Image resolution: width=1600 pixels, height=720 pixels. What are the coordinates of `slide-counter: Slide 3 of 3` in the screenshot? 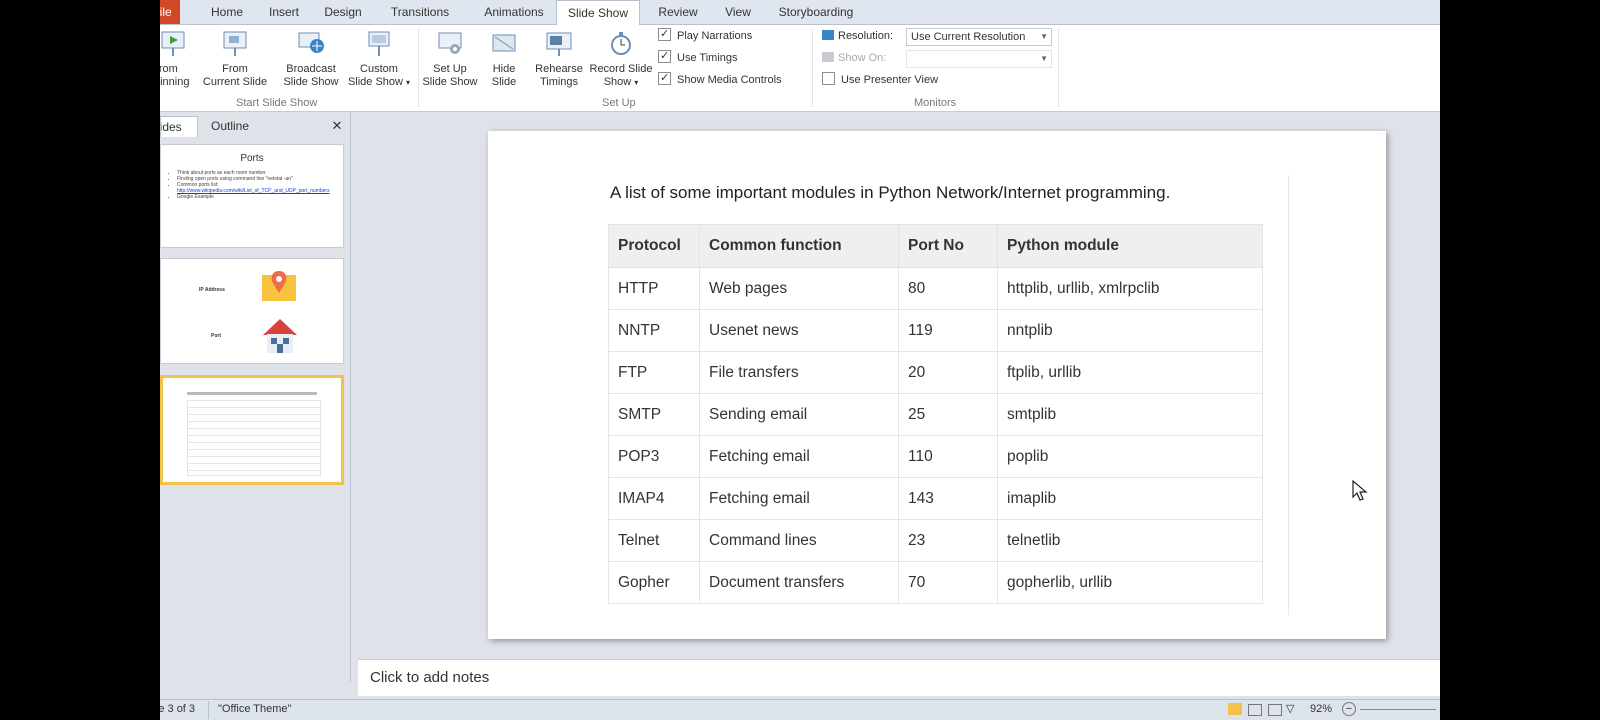 It's located at (178, 709).